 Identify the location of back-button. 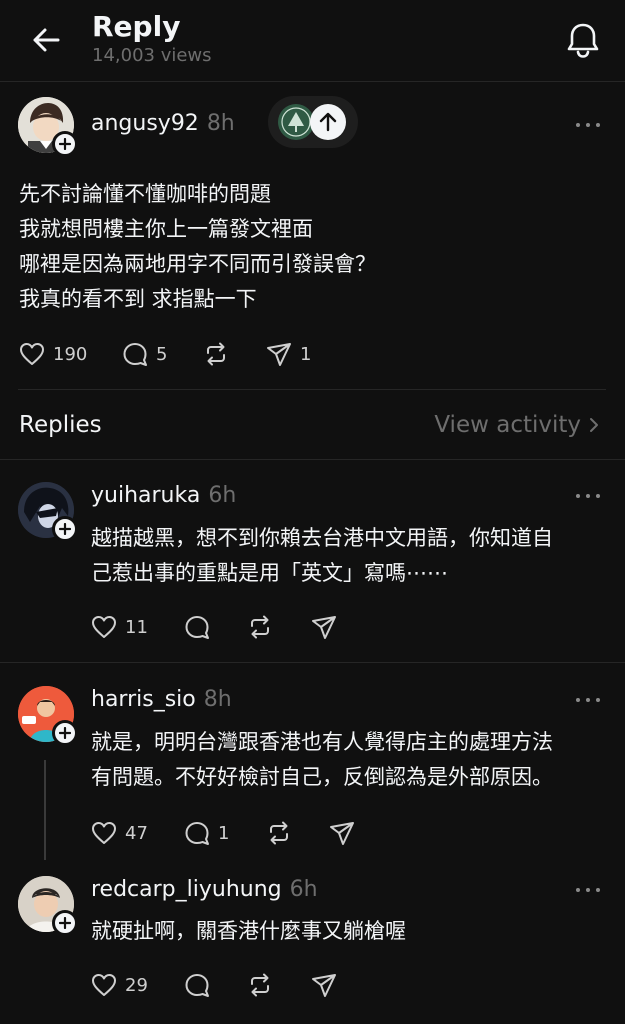
(46, 40).